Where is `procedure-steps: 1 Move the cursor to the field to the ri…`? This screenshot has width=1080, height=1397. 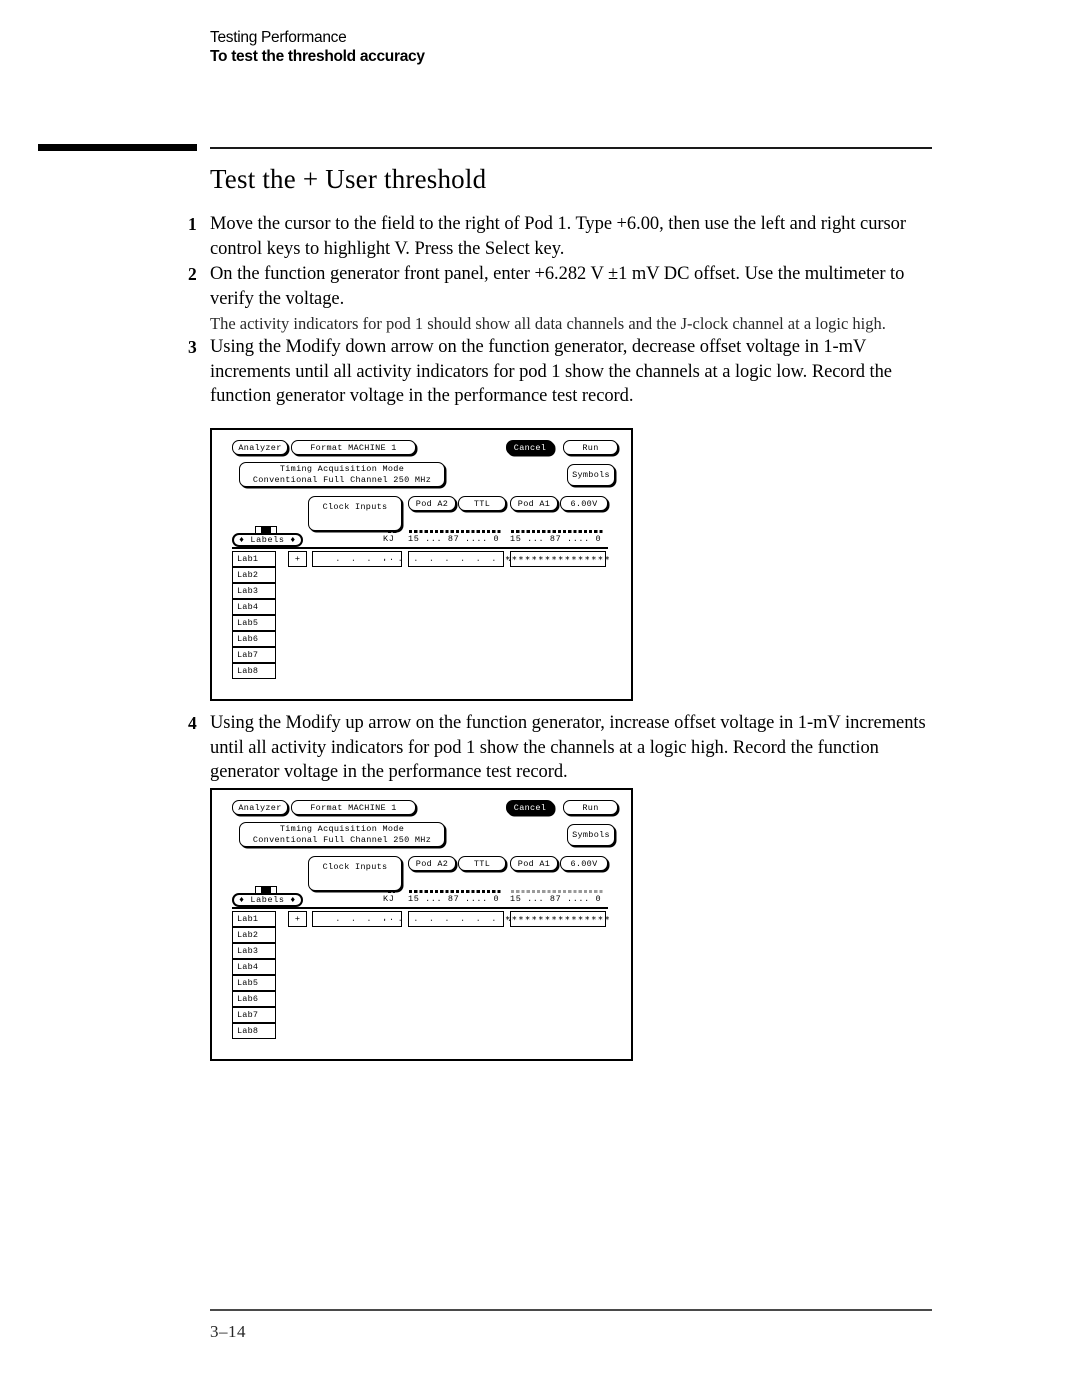 procedure-steps: 1 Move the cursor to the field to the ri… is located at coordinates (560, 311).